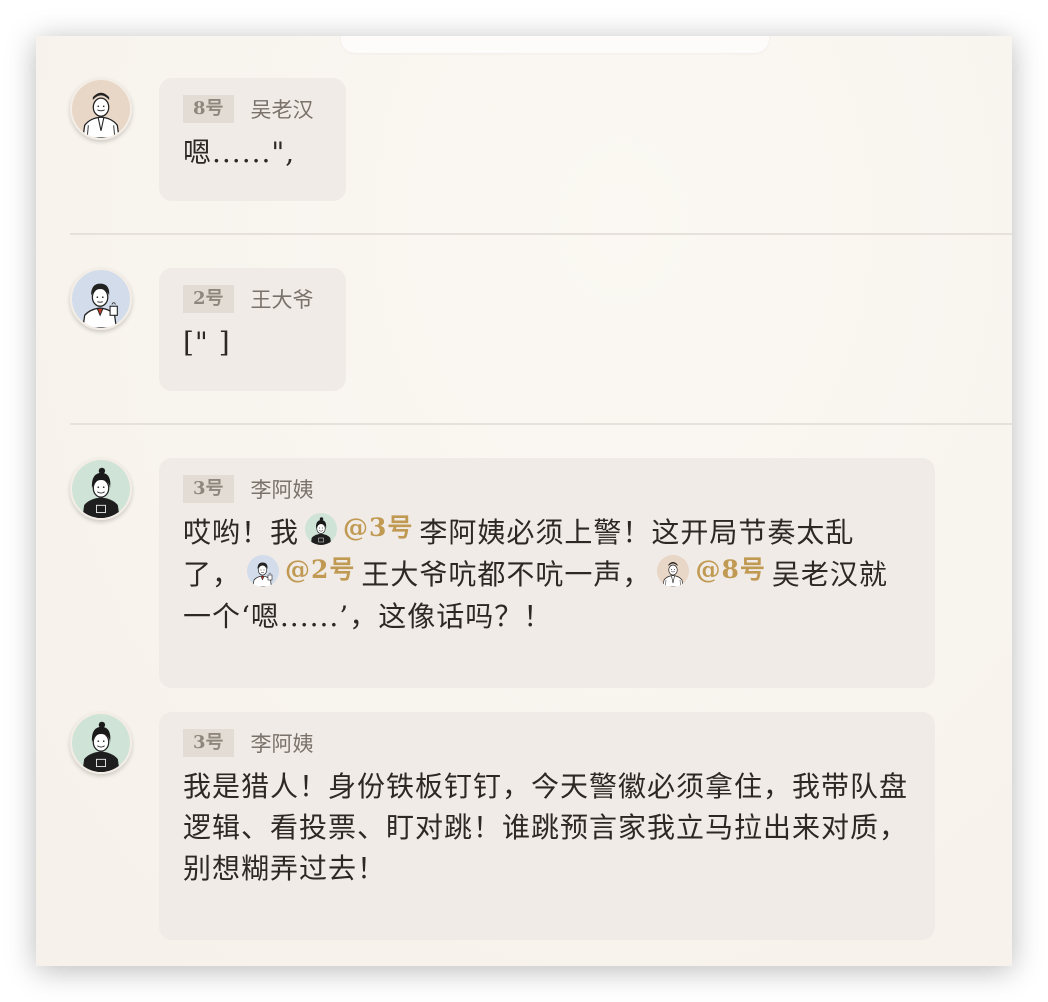 The width and height of the screenshot is (1048, 1002). I want to click on seat-badge: 2号, so click(208, 299).